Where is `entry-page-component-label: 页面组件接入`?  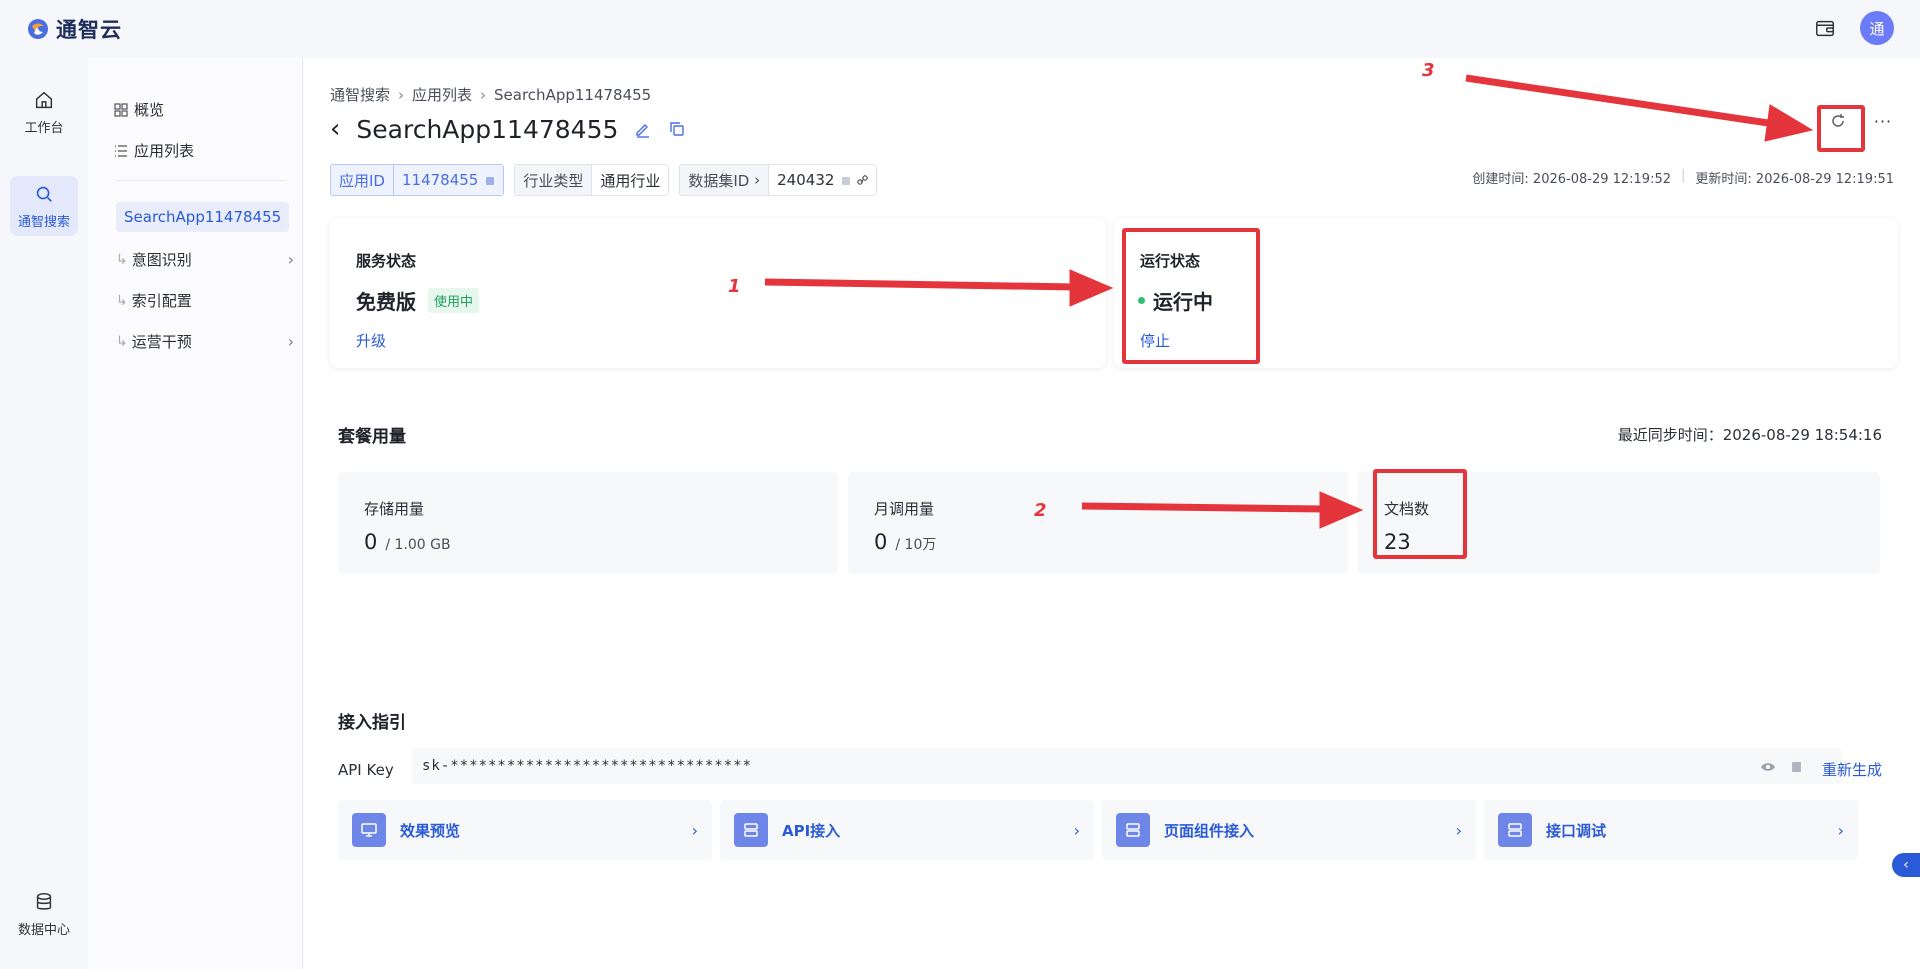
entry-page-component-label: 页面组件接入 is located at coordinates (1209, 830).